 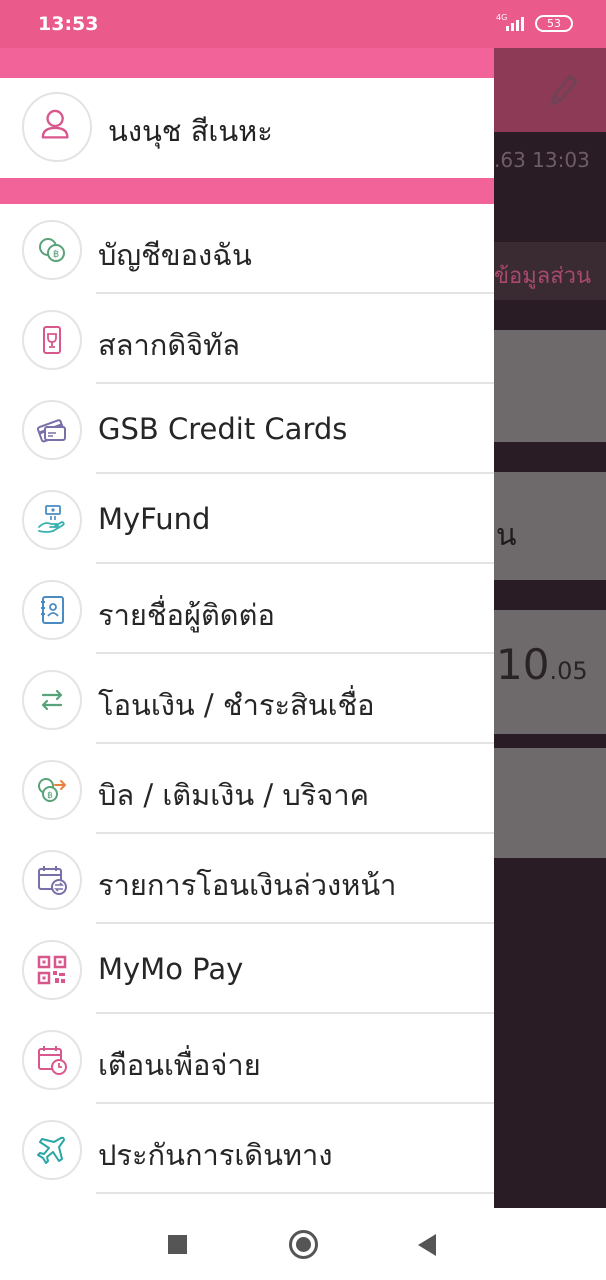 I want to click on signal-icon, so click(x=517, y=23).